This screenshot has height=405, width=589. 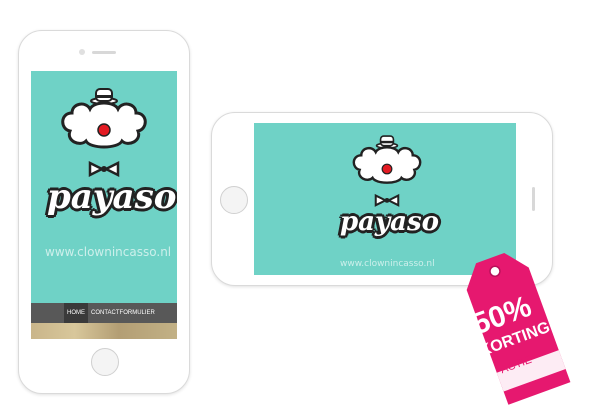 I want to click on discount-tag: 50% KORTING ACTIE, so click(x=517, y=326).